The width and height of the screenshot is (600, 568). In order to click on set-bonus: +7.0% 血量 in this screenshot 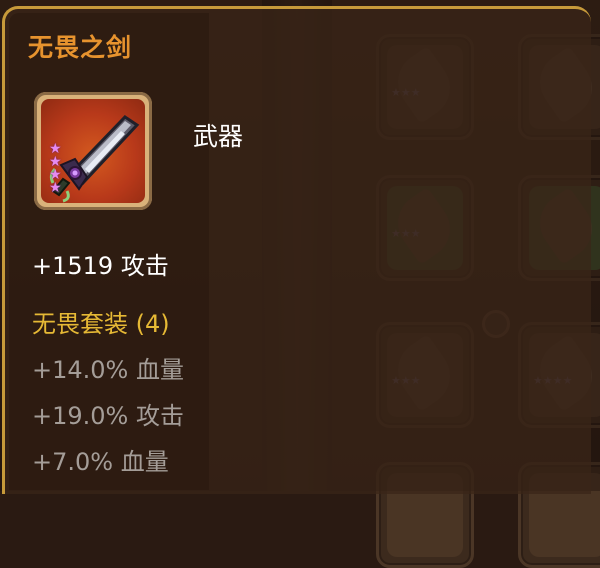, I will do `click(100, 462)`.